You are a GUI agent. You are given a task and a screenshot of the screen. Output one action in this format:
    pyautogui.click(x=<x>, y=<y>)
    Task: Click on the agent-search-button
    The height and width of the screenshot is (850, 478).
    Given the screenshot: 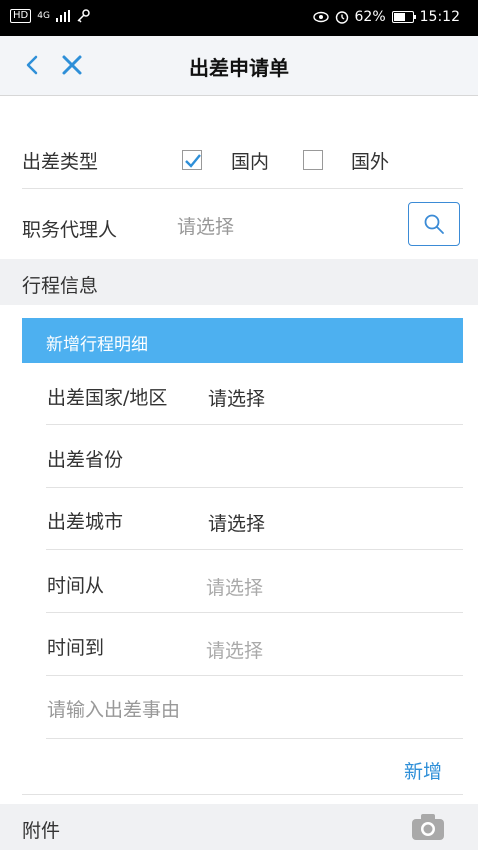 What is the action you would take?
    pyautogui.click(x=434, y=224)
    